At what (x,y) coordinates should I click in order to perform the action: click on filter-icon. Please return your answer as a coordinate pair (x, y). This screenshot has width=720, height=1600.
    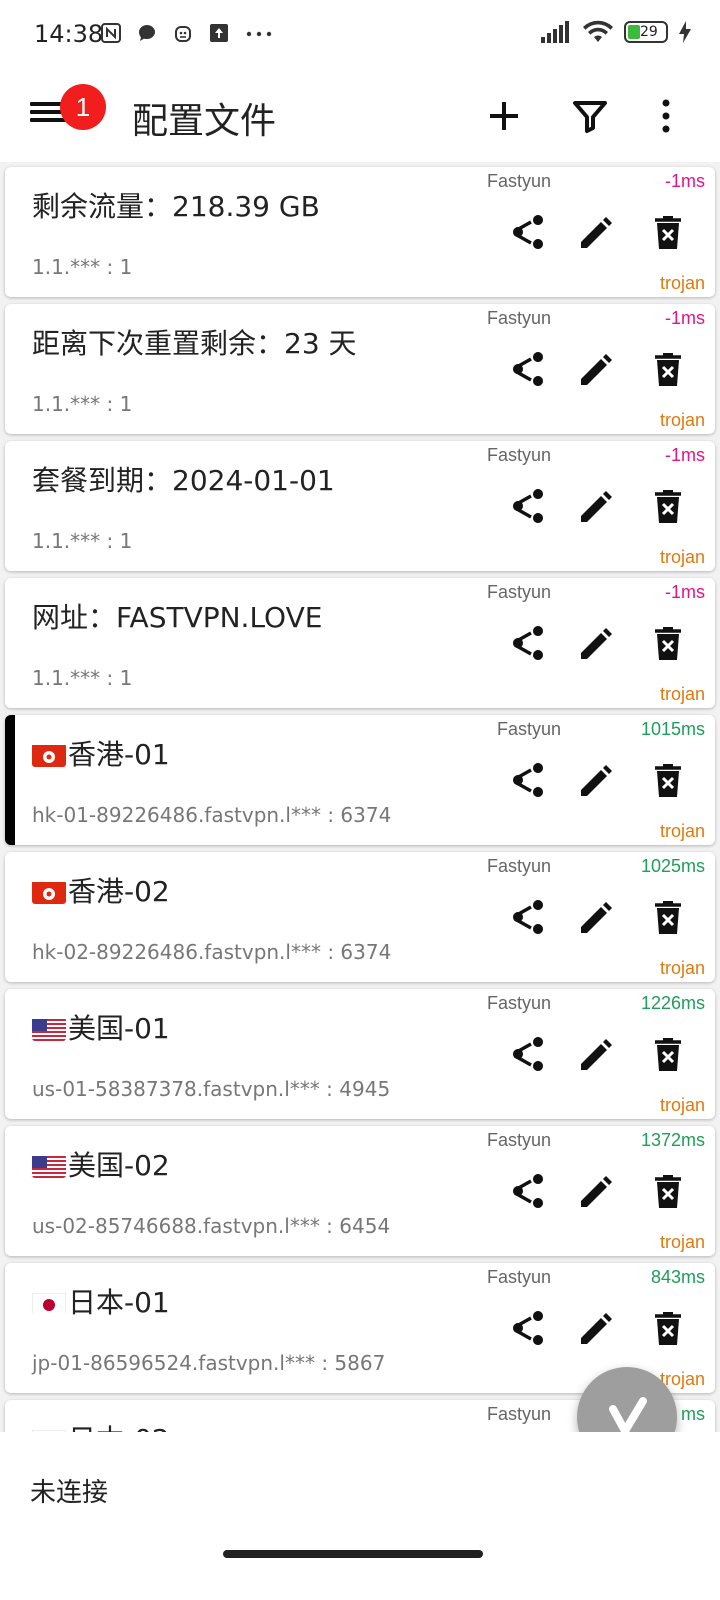
    Looking at the image, I should click on (590, 116).